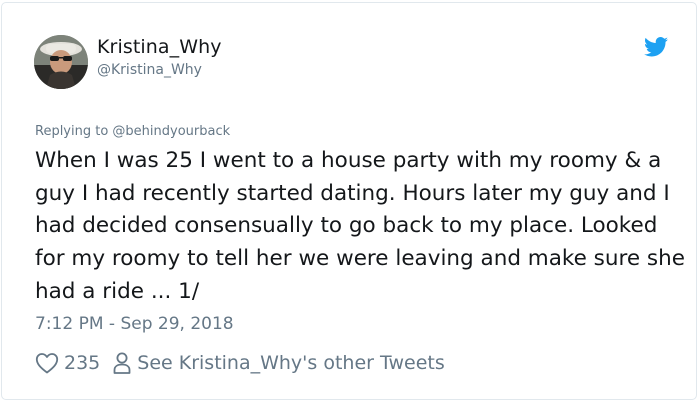  What do you see at coordinates (159, 47) in the screenshot?
I see `display-name: Kristina_Why` at bounding box center [159, 47].